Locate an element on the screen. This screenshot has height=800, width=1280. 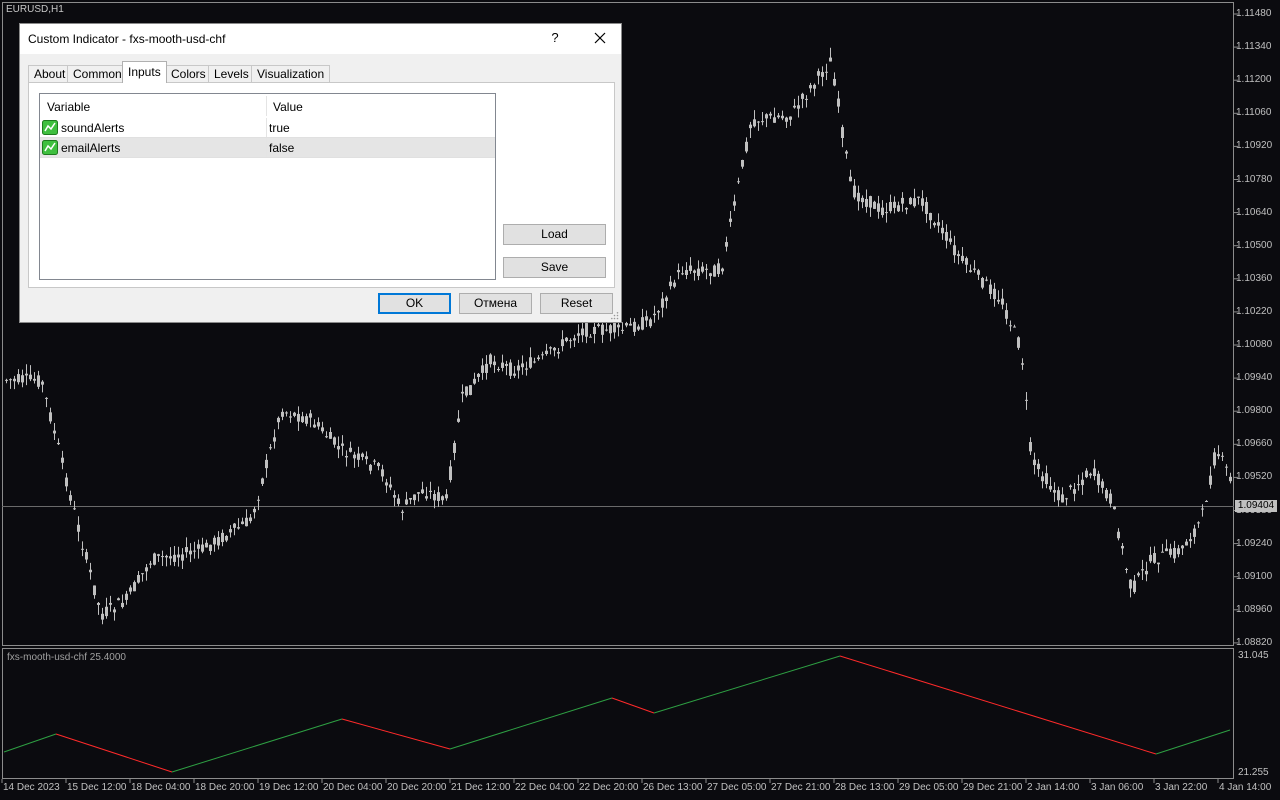
ok-button: OK is located at coordinates (414, 303).